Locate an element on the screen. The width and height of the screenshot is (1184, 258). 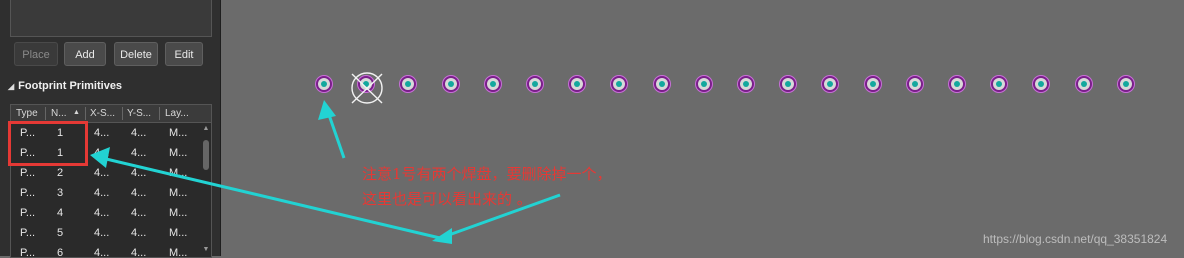
table-scrollbar: ▲ ▼ is located at coordinates (206, 189).